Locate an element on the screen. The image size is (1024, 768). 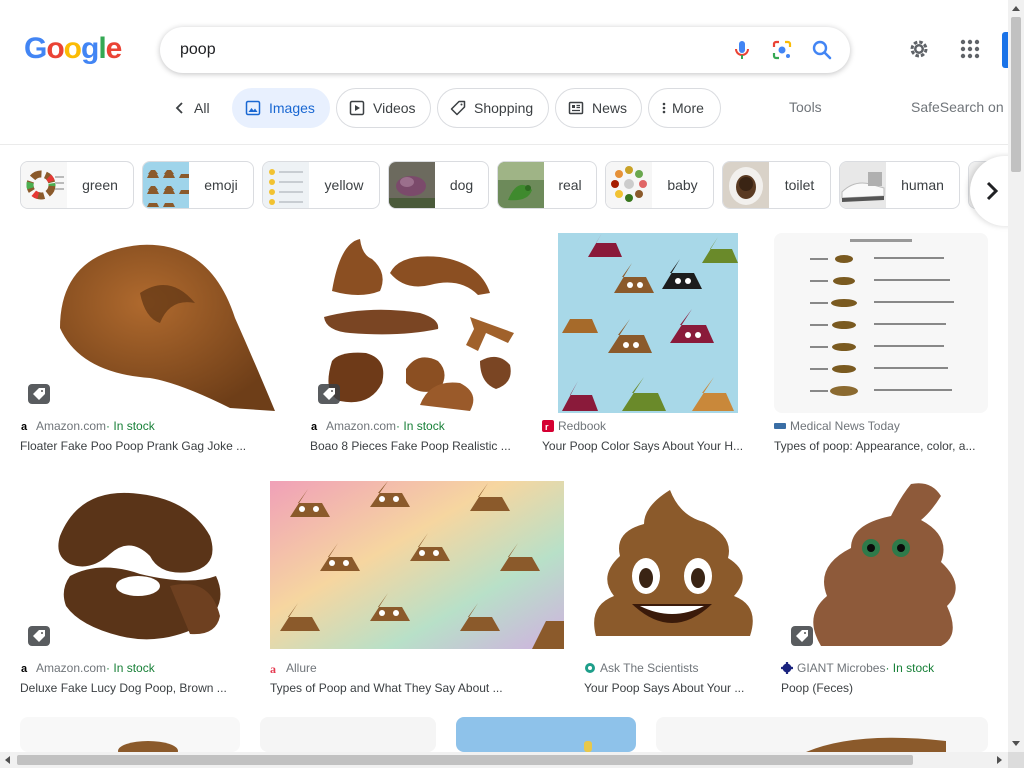
chip-dog: dog is located at coordinates (438, 185).